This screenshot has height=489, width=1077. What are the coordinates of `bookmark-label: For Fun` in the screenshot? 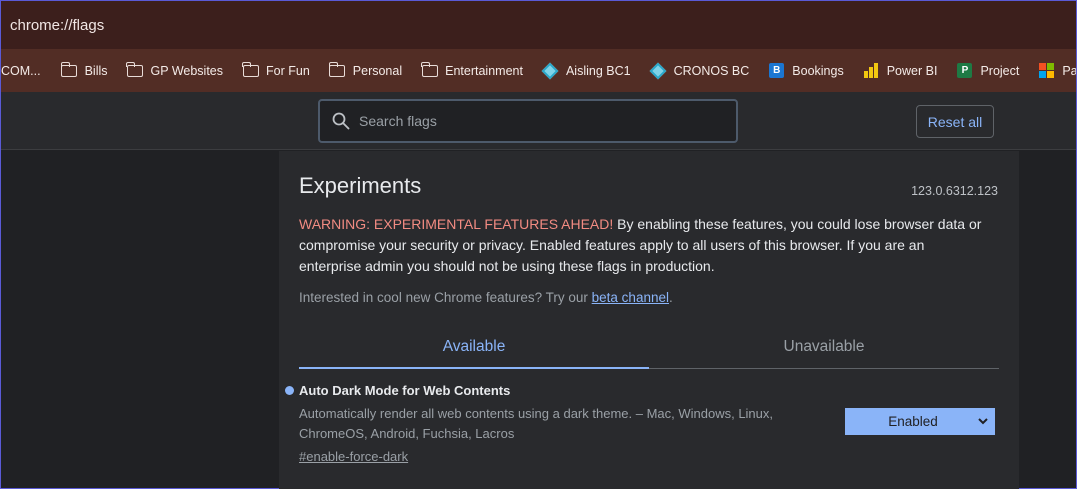 It's located at (288, 70).